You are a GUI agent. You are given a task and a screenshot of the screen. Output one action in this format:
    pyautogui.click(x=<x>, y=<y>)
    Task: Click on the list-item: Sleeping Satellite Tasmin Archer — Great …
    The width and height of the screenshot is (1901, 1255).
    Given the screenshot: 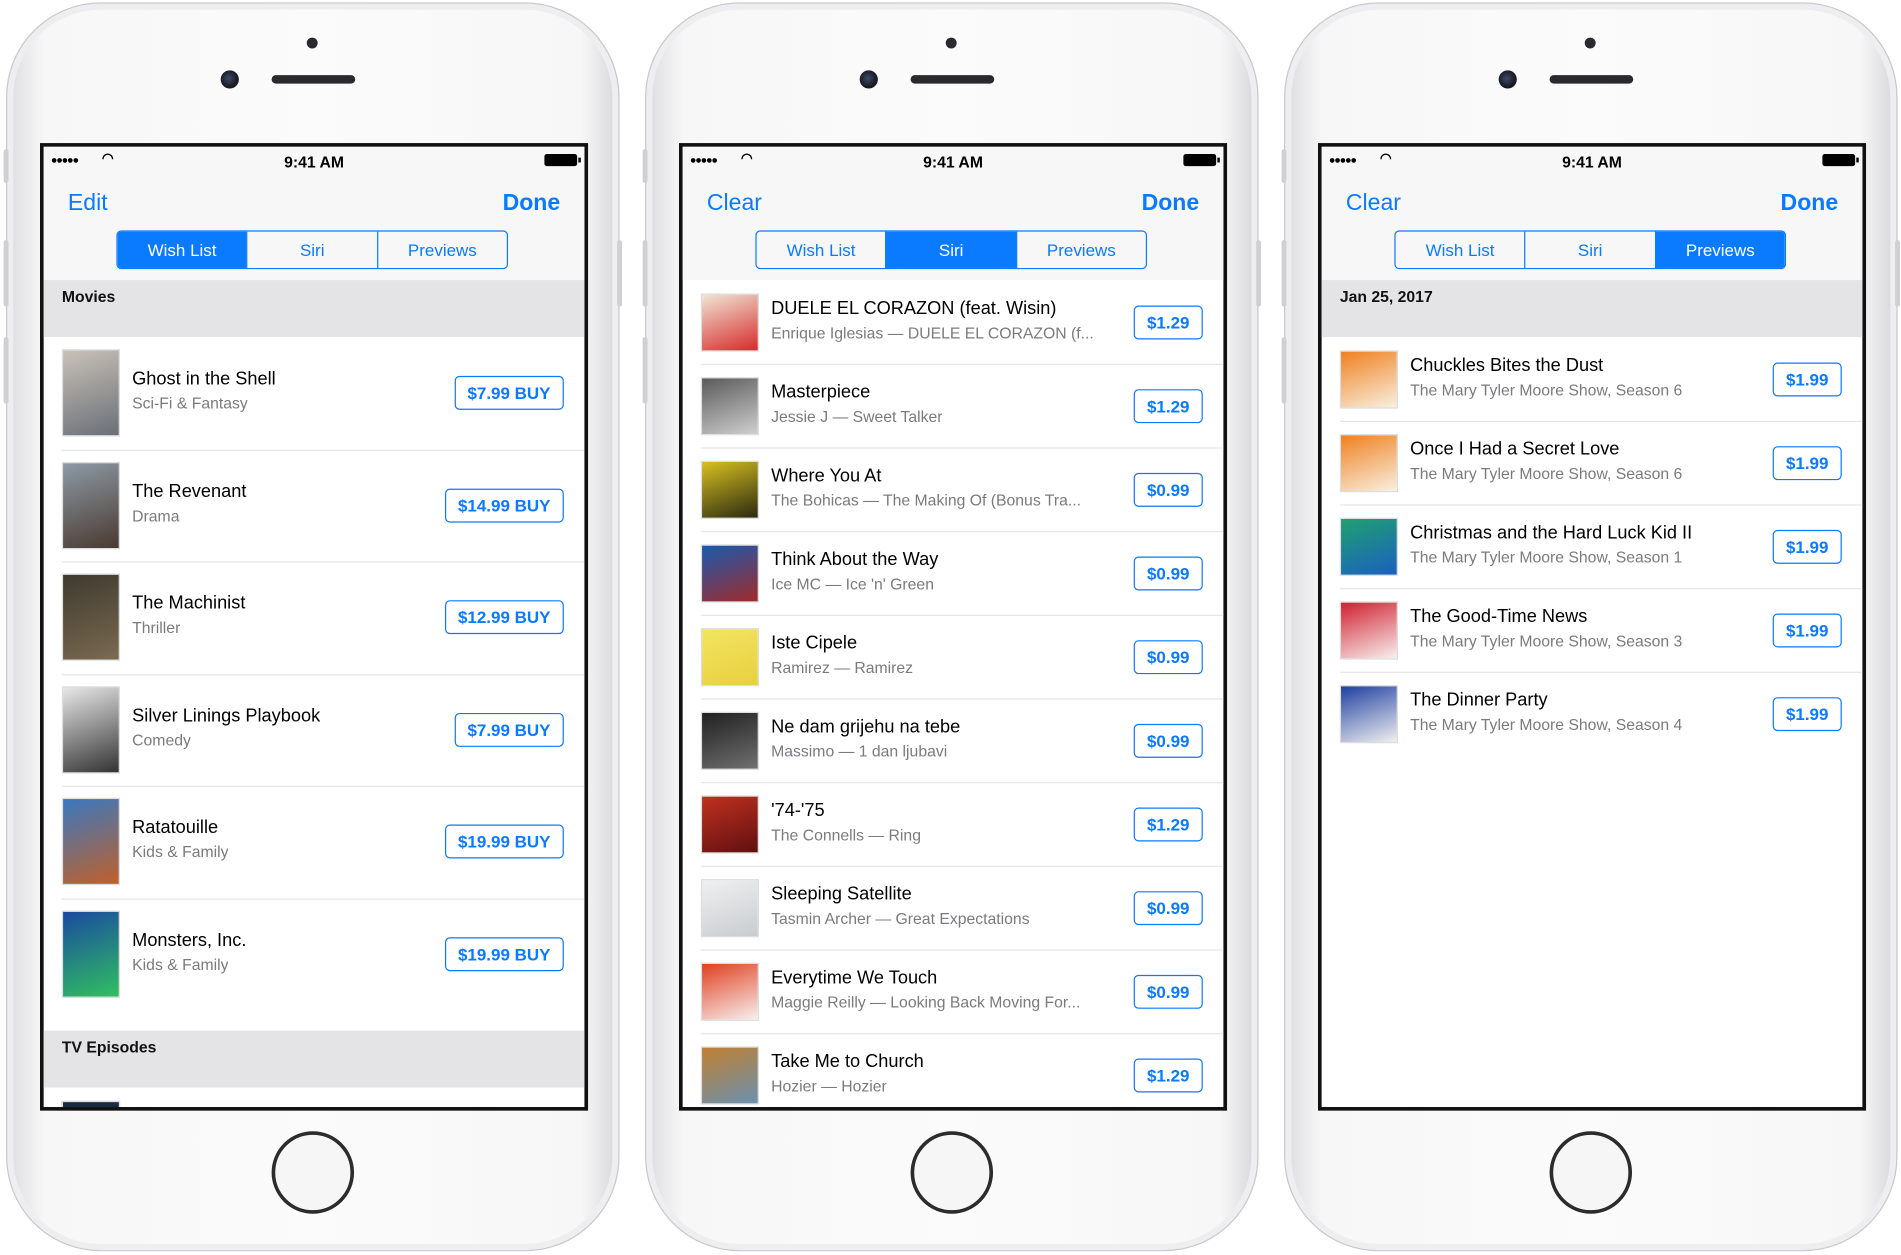 What is the action you would take?
    pyautogui.click(x=953, y=908)
    